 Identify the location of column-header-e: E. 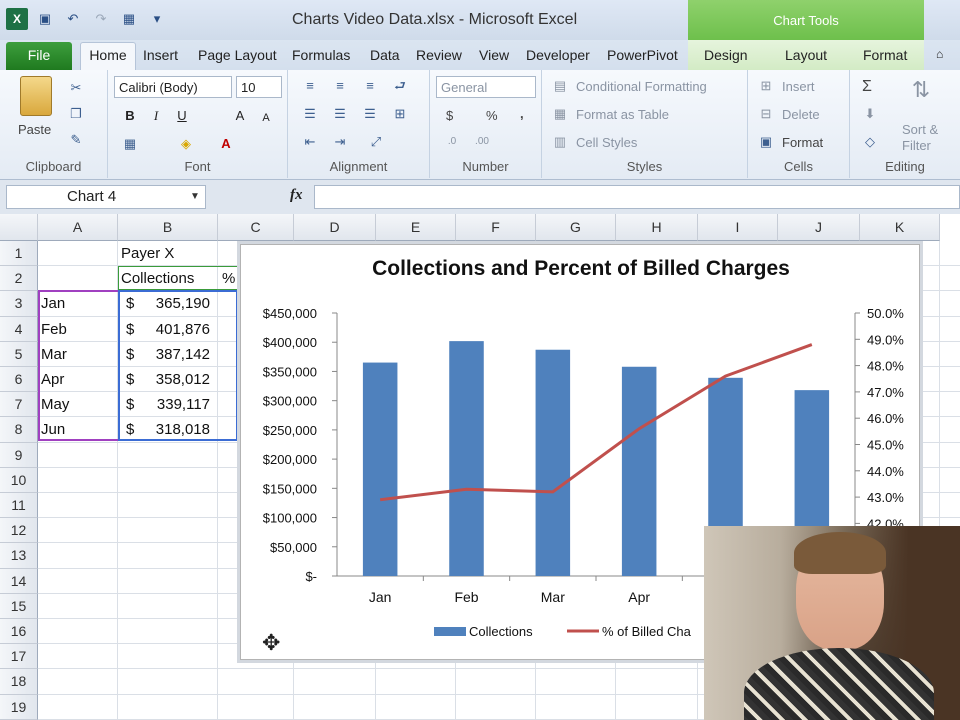
(416, 227).